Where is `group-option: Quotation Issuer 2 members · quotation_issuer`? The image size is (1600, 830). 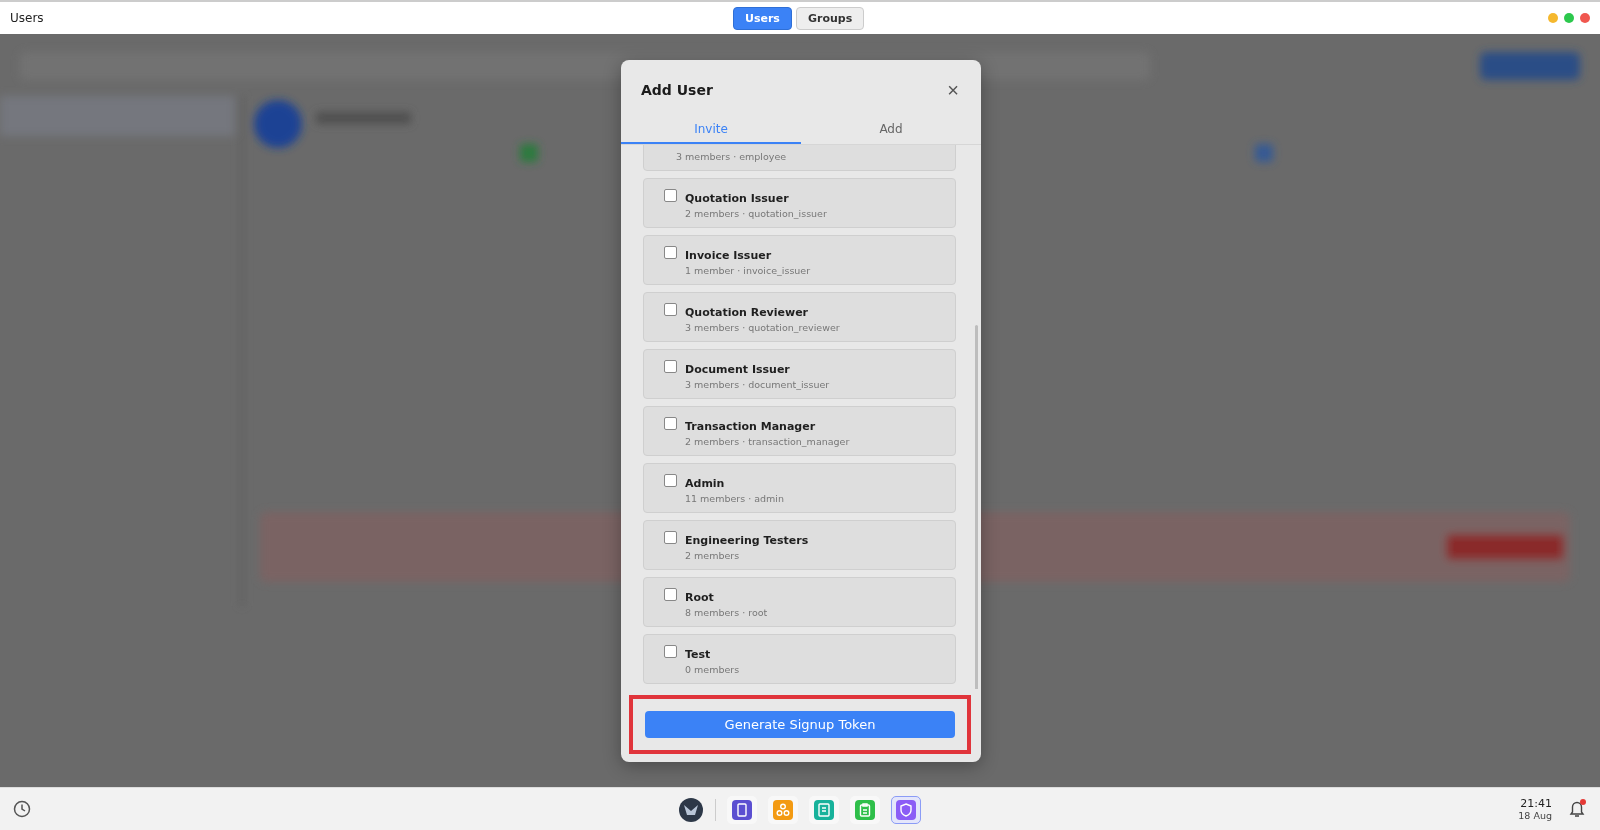 group-option: Quotation Issuer 2 members · quotation_issuer is located at coordinates (799, 203).